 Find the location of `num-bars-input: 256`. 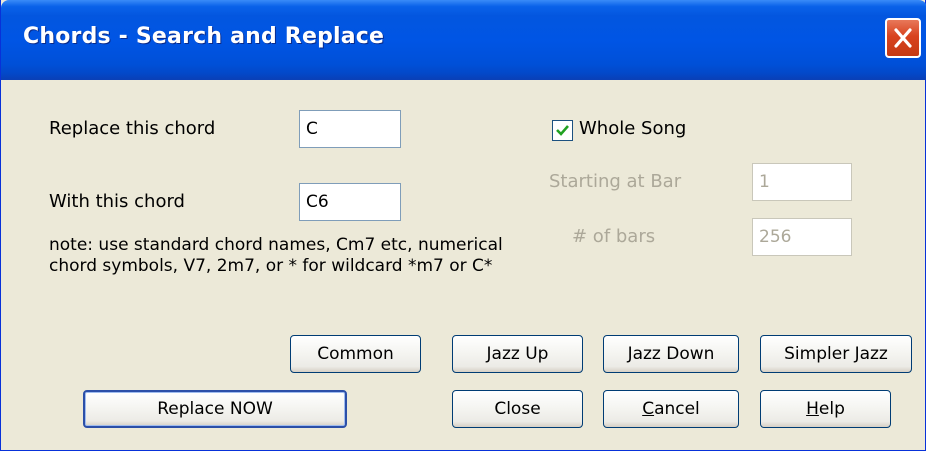

num-bars-input: 256 is located at coordinates (802, 237).